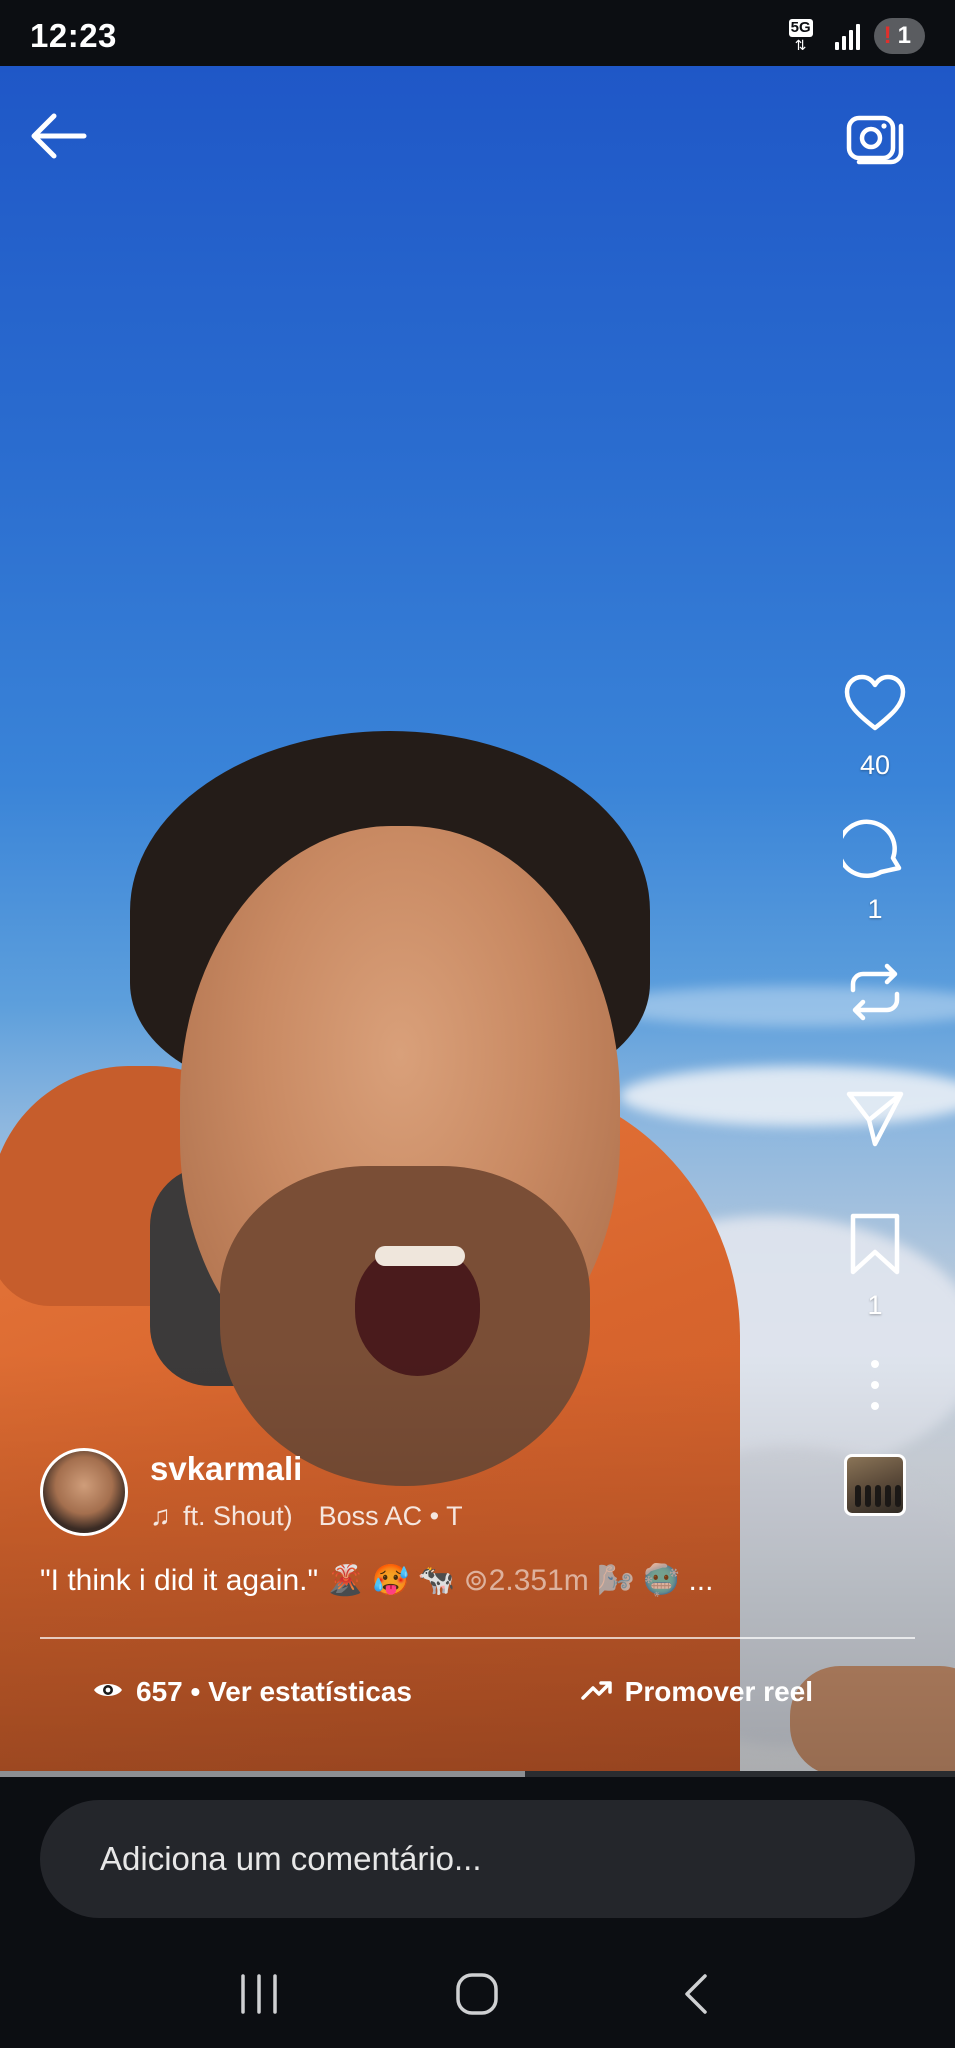 The width and height of the screenshot is (955, 2048). I want to click on data-arrows-icon: ⇅, so click(800, 45).